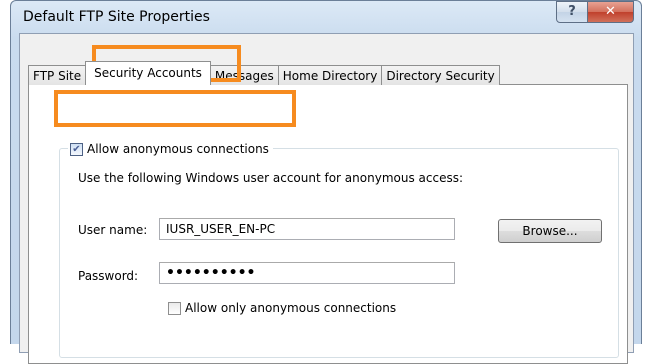  Describe the element at coordinates (148, 73) in the screenshot. I see `tab-security-accounts: Security Accounts` at that location.